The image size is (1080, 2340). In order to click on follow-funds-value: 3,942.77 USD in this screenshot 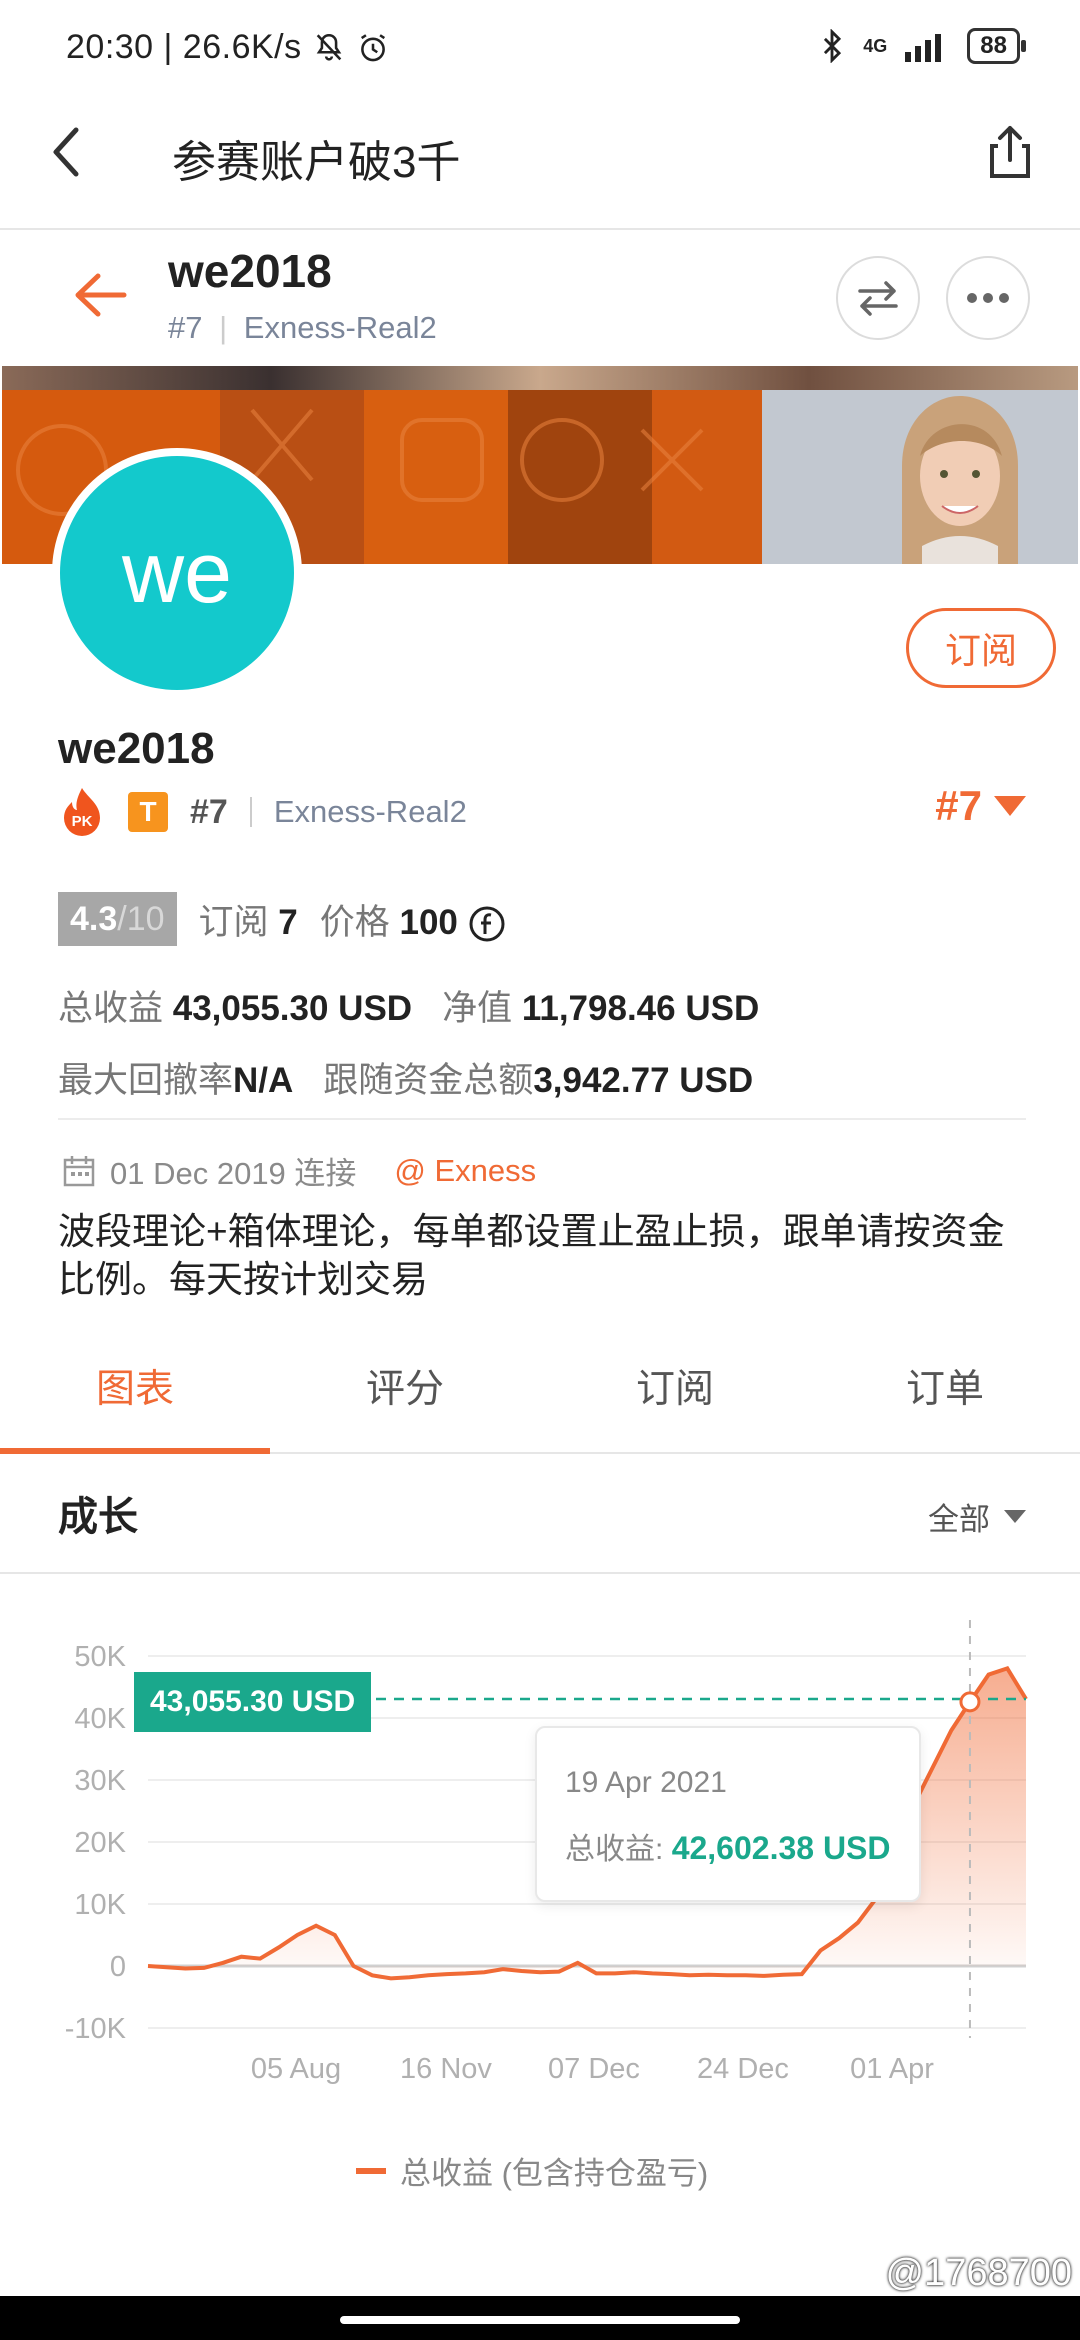, I will do `click(643, 1080)`.